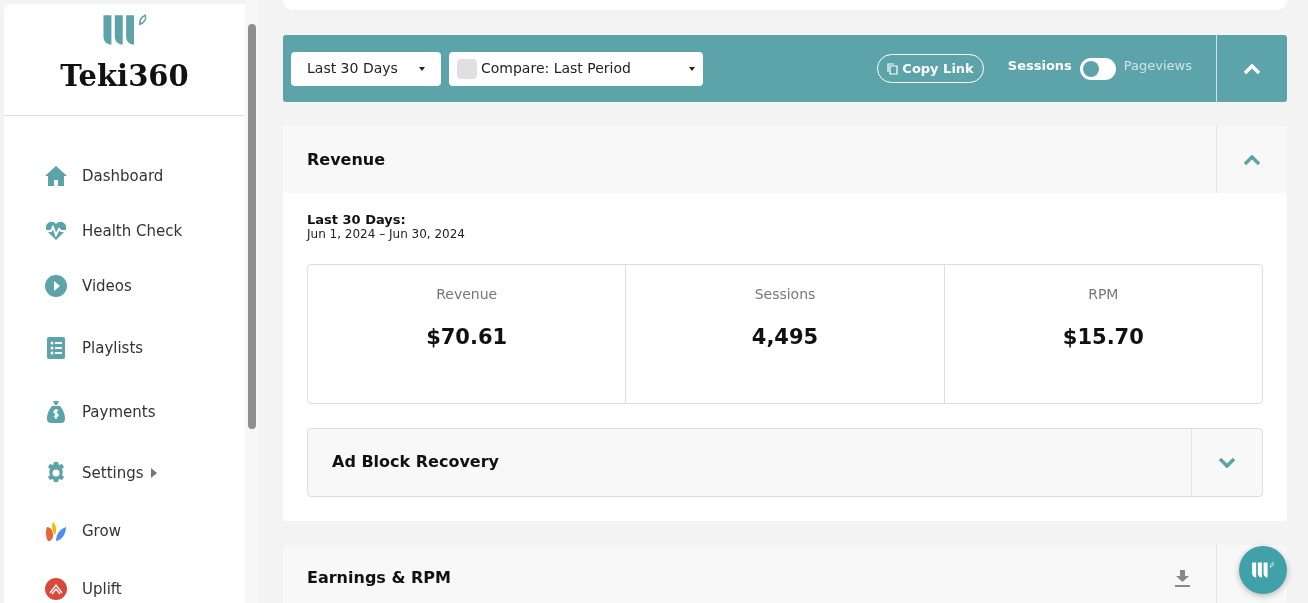 The image size is (1308, 603). I want to click on nav-item: Playlists, so click(124, 348).